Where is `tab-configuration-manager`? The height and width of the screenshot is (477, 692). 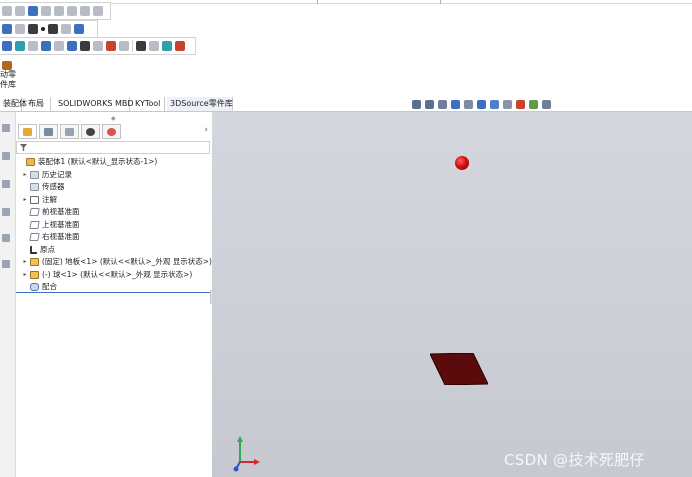 tab-configuration-manager is located at coordinates (69, 131).